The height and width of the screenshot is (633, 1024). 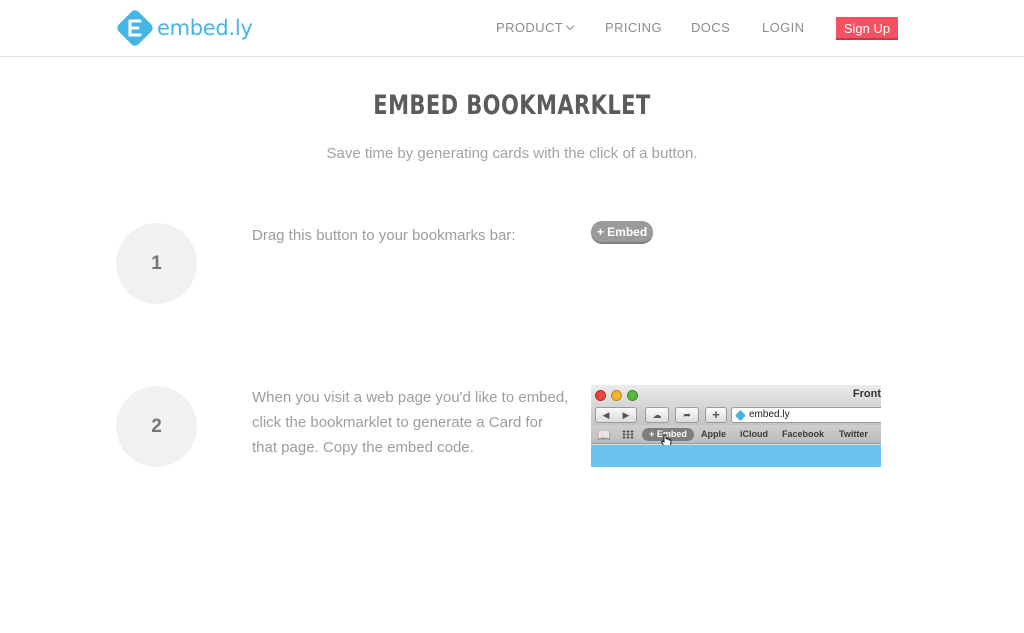 What do you see at coordinates (710, 27) in the screenshot?
I see `nav-docs: DOCS` at bounding box center [710, 27].